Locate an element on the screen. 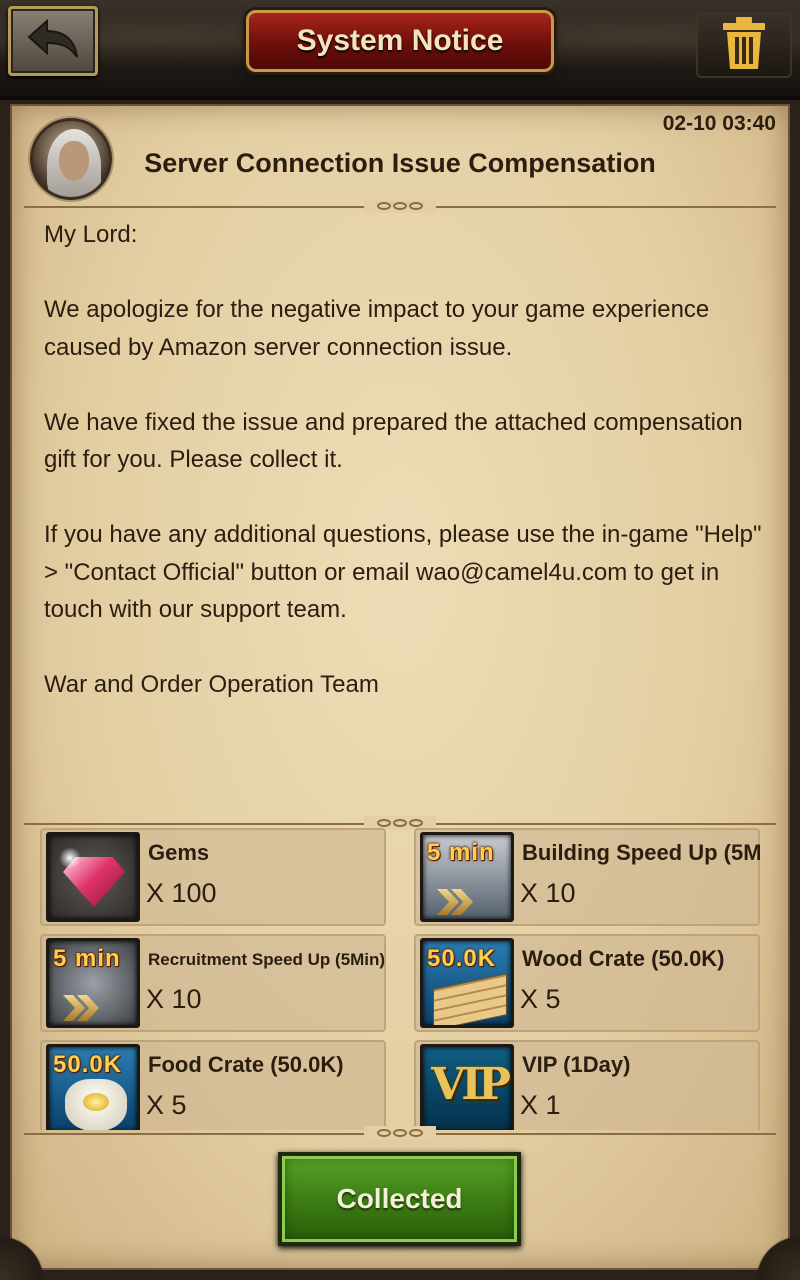  wood-crate-icon: 50.0K is located at coordinates (467, 983).